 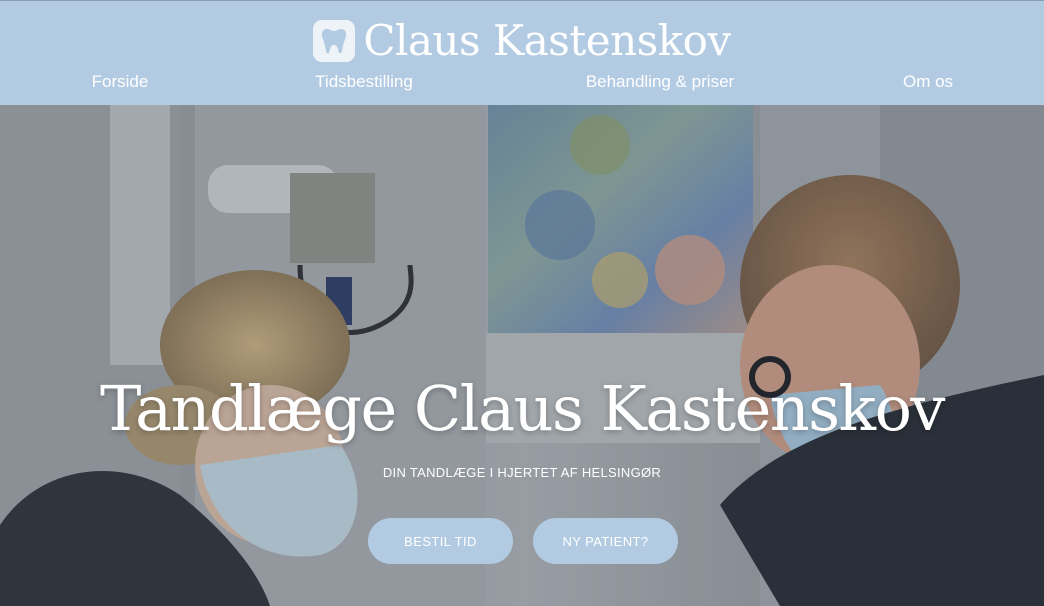 I want to click on brand-logo: Claus Kastenskov, so click(x=522, y=41).